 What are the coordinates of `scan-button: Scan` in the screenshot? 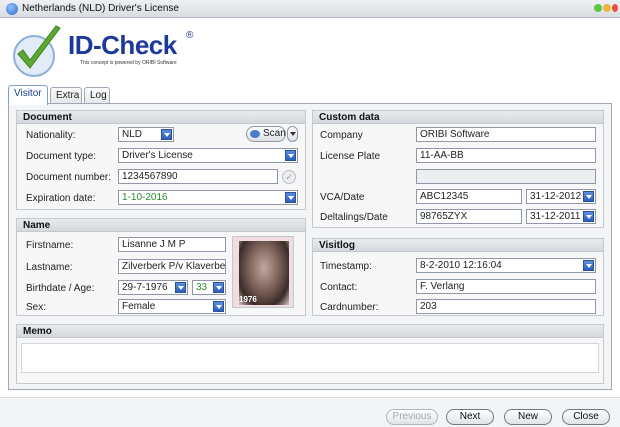 It's located at (266, 134).